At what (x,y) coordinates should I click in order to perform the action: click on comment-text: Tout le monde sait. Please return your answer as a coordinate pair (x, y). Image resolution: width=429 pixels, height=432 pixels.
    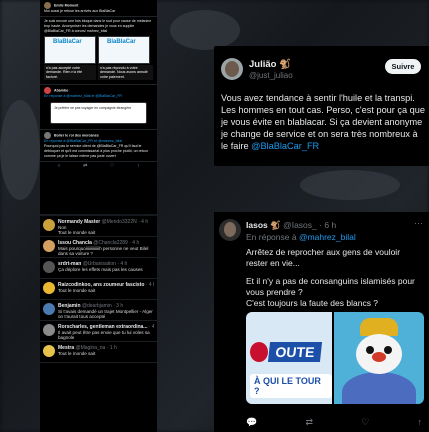
    Looking at the image, I should click on (77, 353).